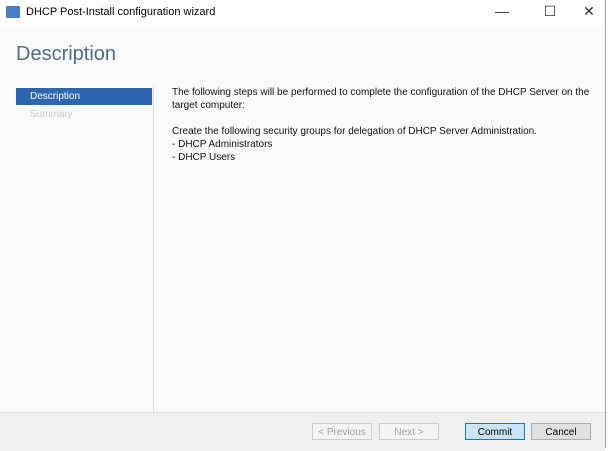  What do you see at coordinates (561, 431) in the screenshot?
I see `cancel-button: Cancel` at bounding box center [561, 431].